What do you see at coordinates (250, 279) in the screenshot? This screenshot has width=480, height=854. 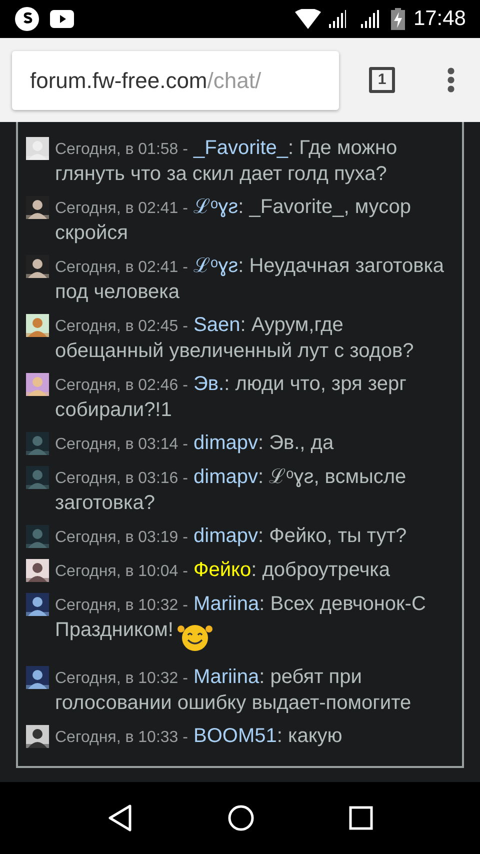 I see `chat-message: Сегодня, в 02:41 - ℒᵒɣƨ: Неудачная заготовка под человека` at bounding box center [250, 279].